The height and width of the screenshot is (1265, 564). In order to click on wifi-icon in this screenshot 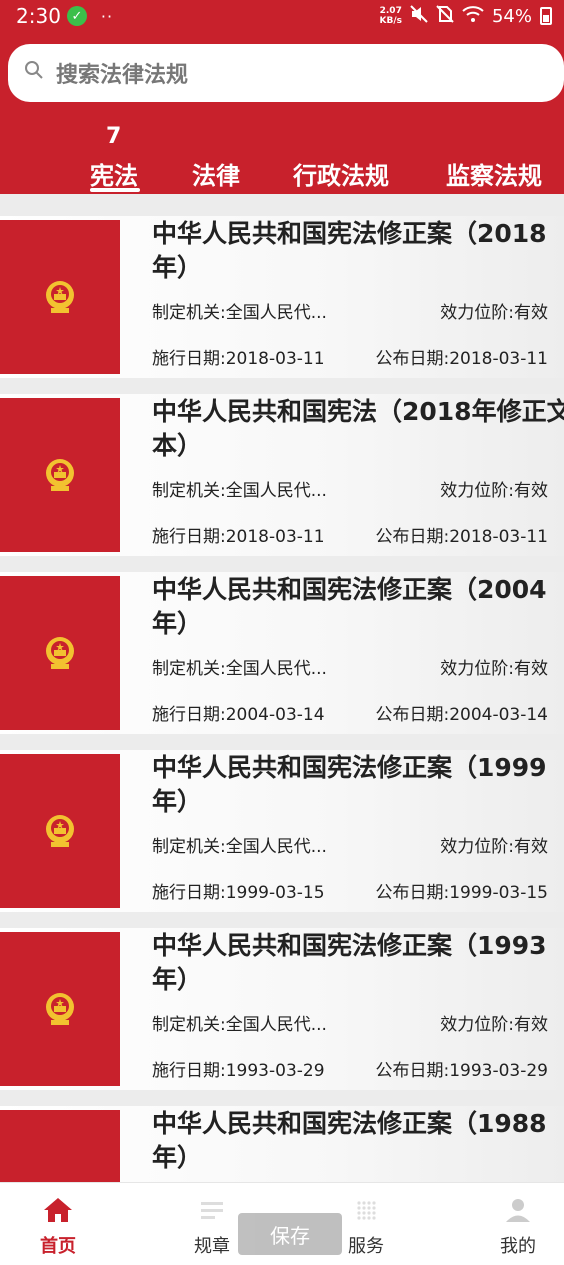, I will do `click(473, 16)`.